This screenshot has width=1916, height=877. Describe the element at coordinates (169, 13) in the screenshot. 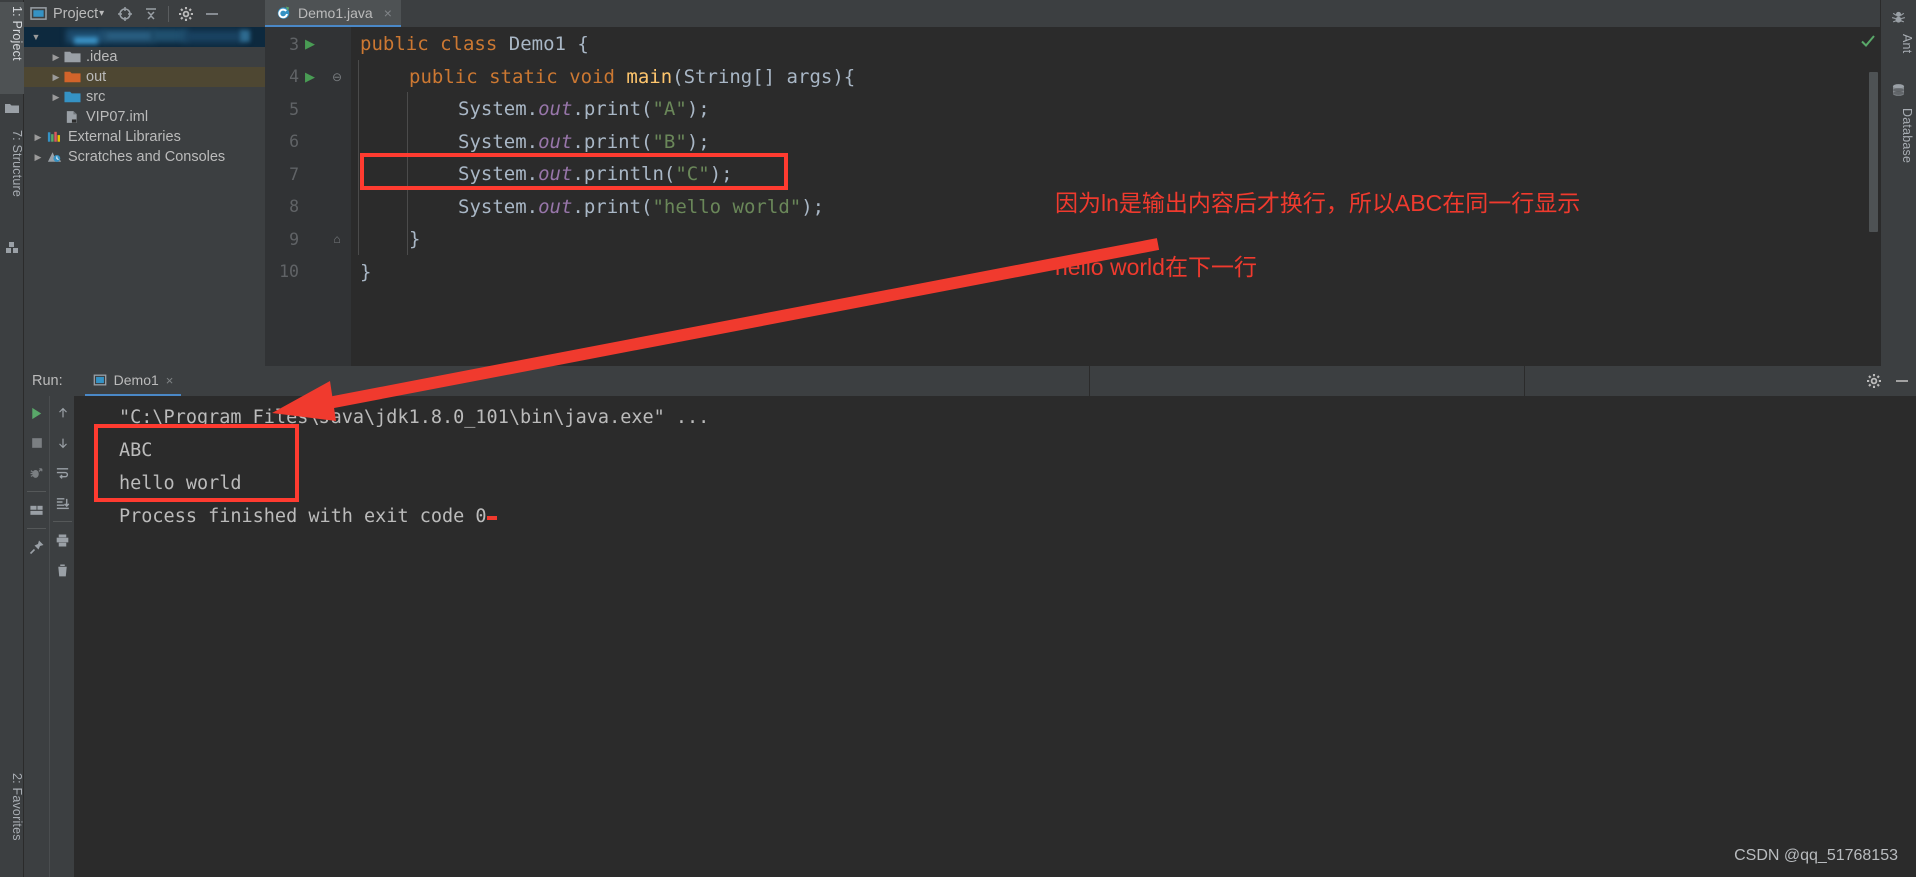

I see `toolbar-divider` at that location.